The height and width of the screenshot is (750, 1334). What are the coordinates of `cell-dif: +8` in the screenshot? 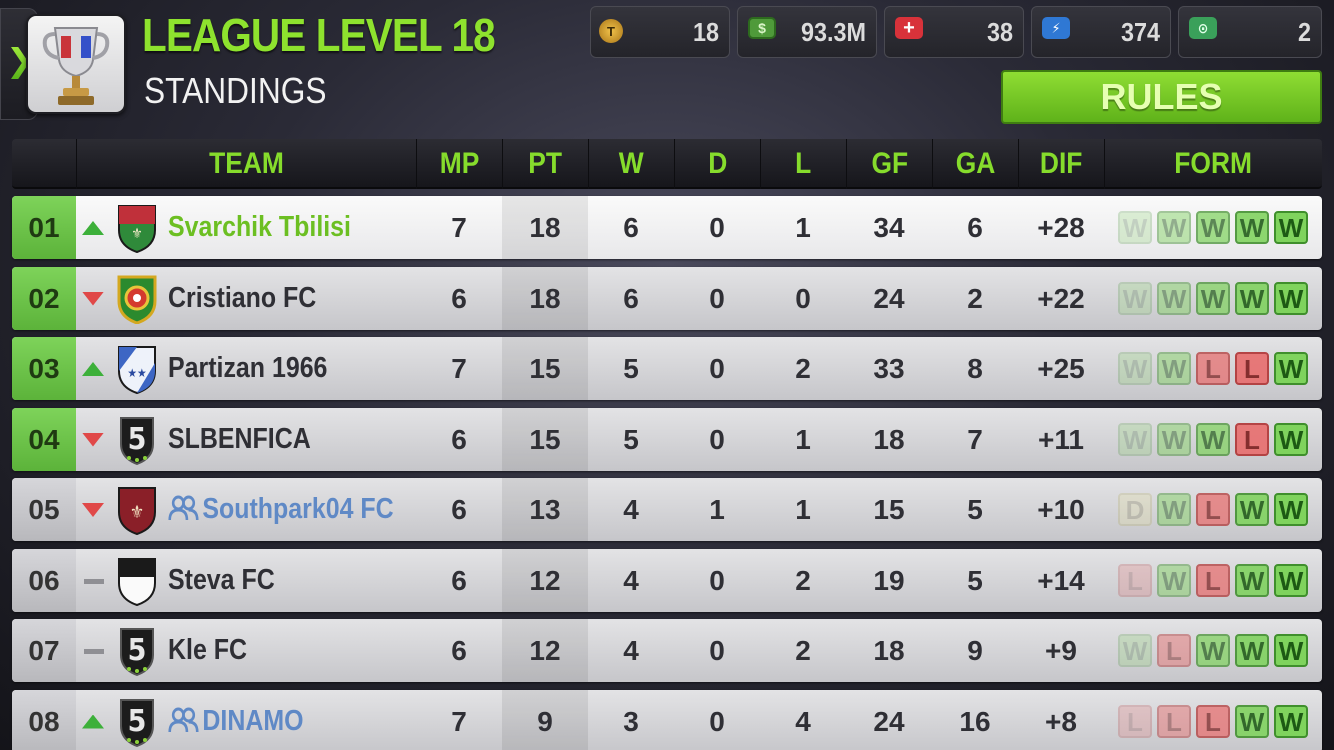 It's located at (1061, 721).